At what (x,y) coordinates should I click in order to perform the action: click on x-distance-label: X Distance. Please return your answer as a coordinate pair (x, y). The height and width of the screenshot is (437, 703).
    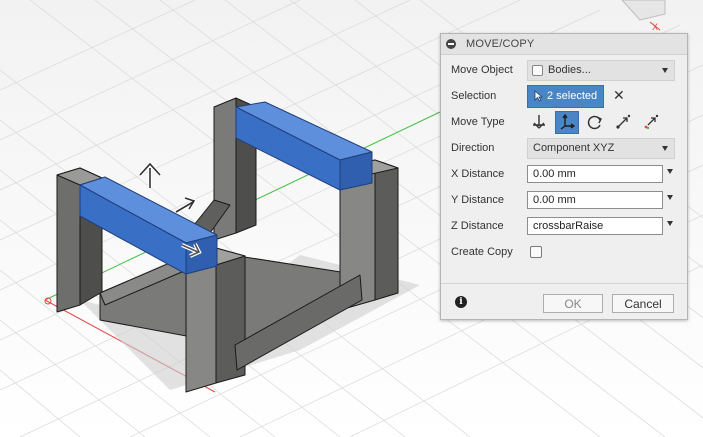
    Looking at the image, I should click on (478, 174).